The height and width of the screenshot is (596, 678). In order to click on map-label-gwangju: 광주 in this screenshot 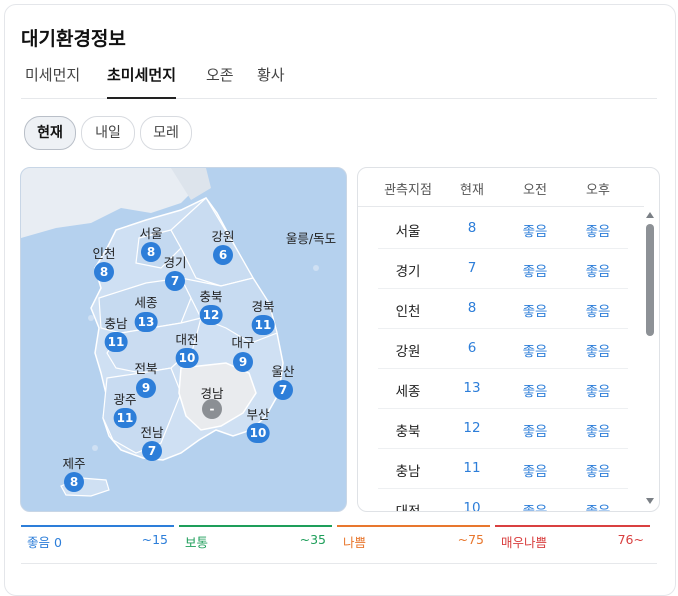, I will do `click(125, 399)`.